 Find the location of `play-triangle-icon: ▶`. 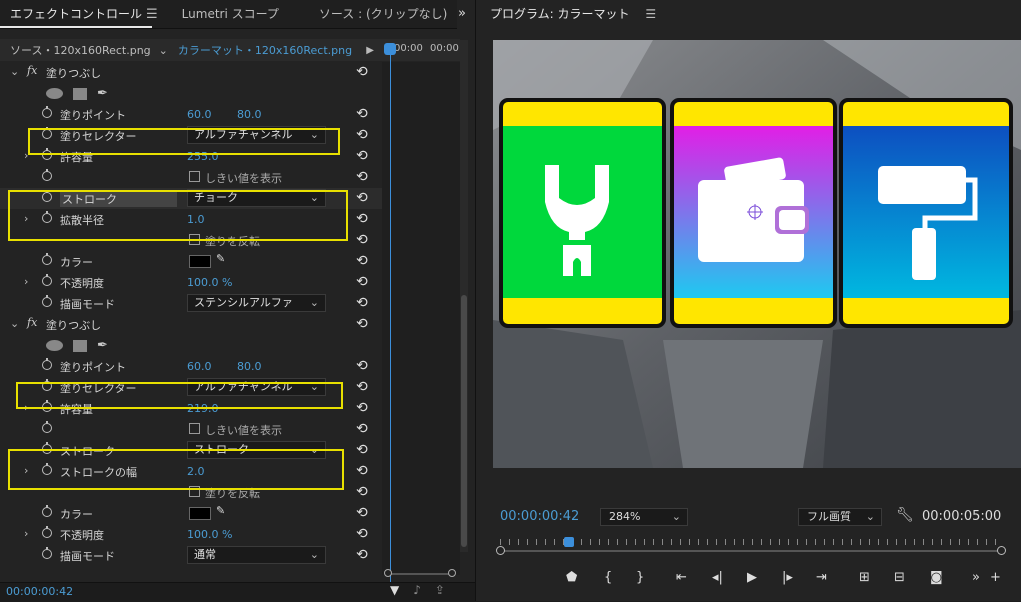

play-triangle-icon: ▶ is located at coordinates (374, 50).